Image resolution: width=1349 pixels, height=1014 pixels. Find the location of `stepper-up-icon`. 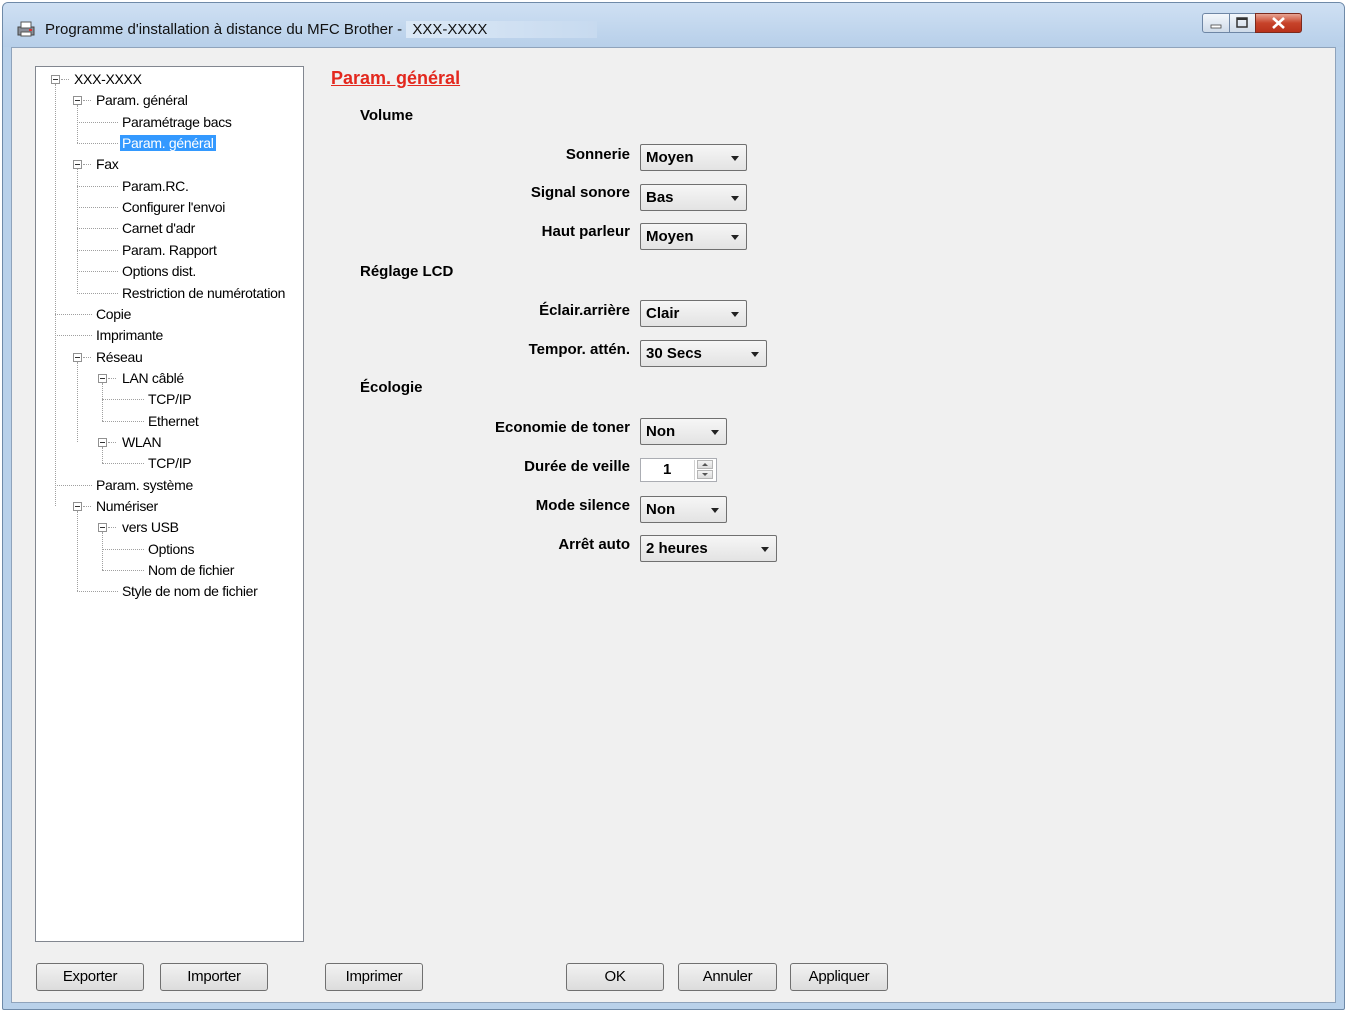

stepper-up-icon is located at coordinates (705, 464).